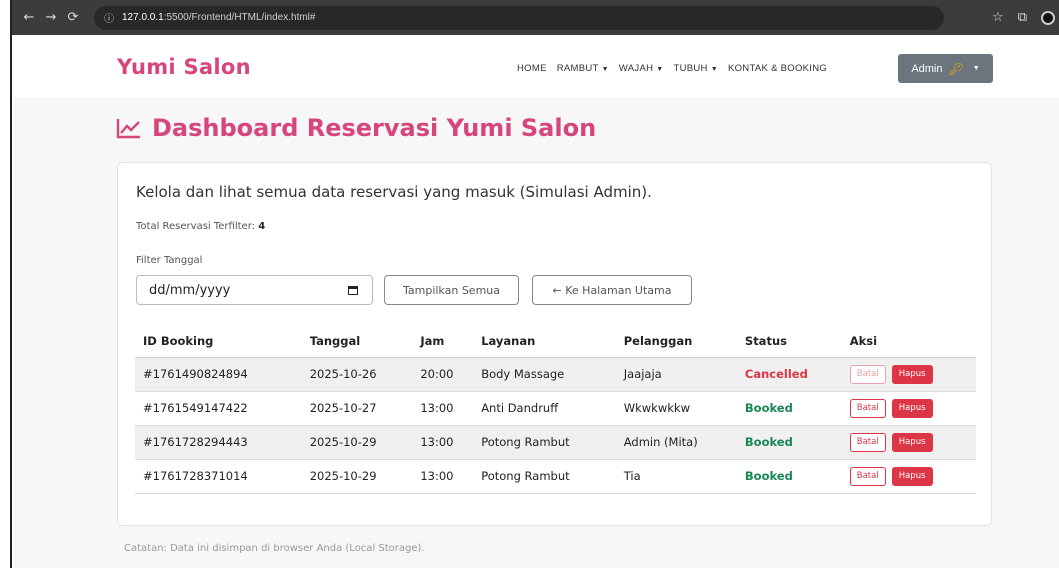 This screenshot has width=1059, height=568. I want to click on cell-booking-id: #1761728371014, so click(218, 476).